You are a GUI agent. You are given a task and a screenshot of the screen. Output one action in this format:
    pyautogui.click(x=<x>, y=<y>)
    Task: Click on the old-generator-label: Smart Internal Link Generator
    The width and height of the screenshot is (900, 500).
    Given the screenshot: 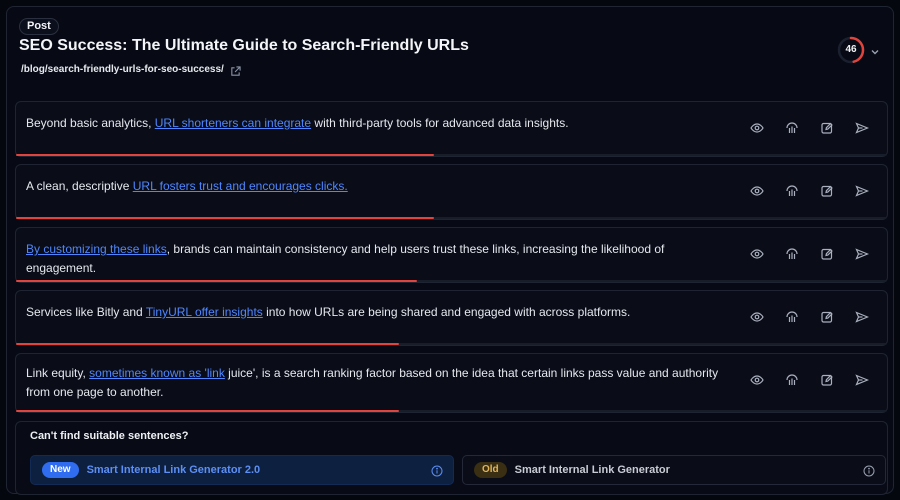 What is the action you would take?
    pyautogui.click(x=592, y=470)
    